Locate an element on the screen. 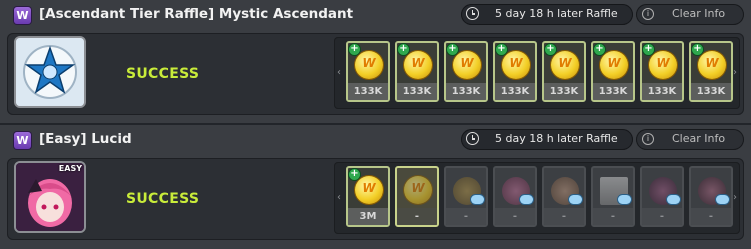 The image size is (751, 249). reward-slot: W + 3M is located at coordinates (368, 196).